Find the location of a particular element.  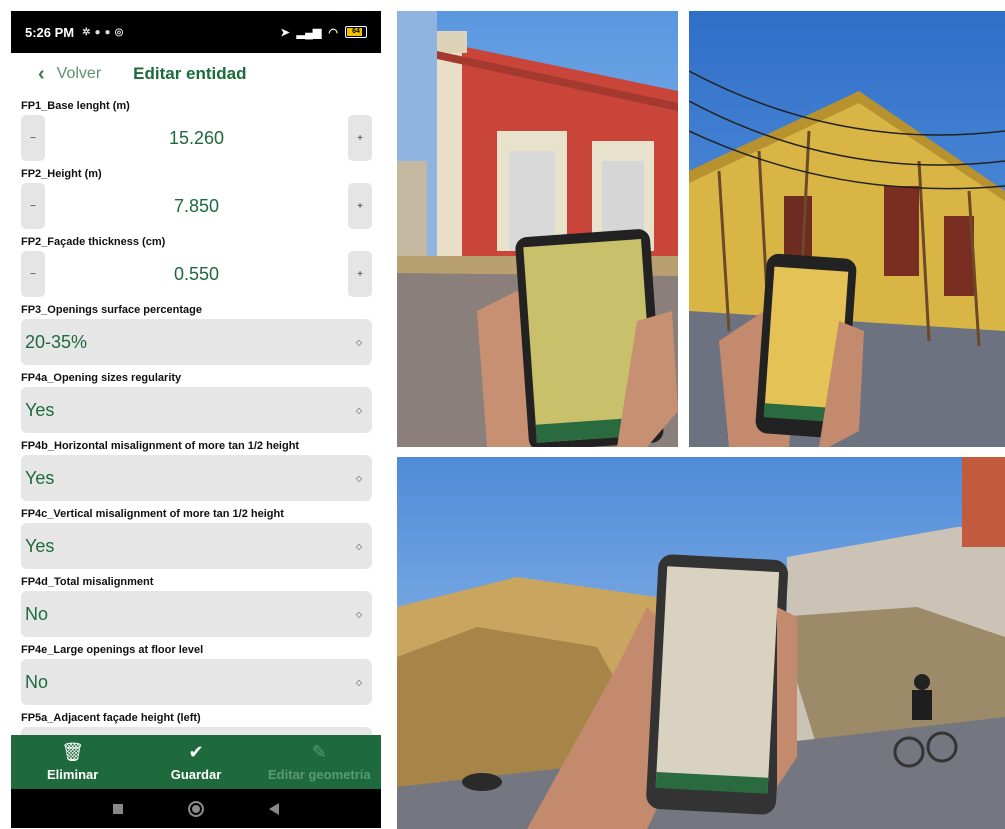

trash-icon: 🗑 is located at coordinates (73, 751).